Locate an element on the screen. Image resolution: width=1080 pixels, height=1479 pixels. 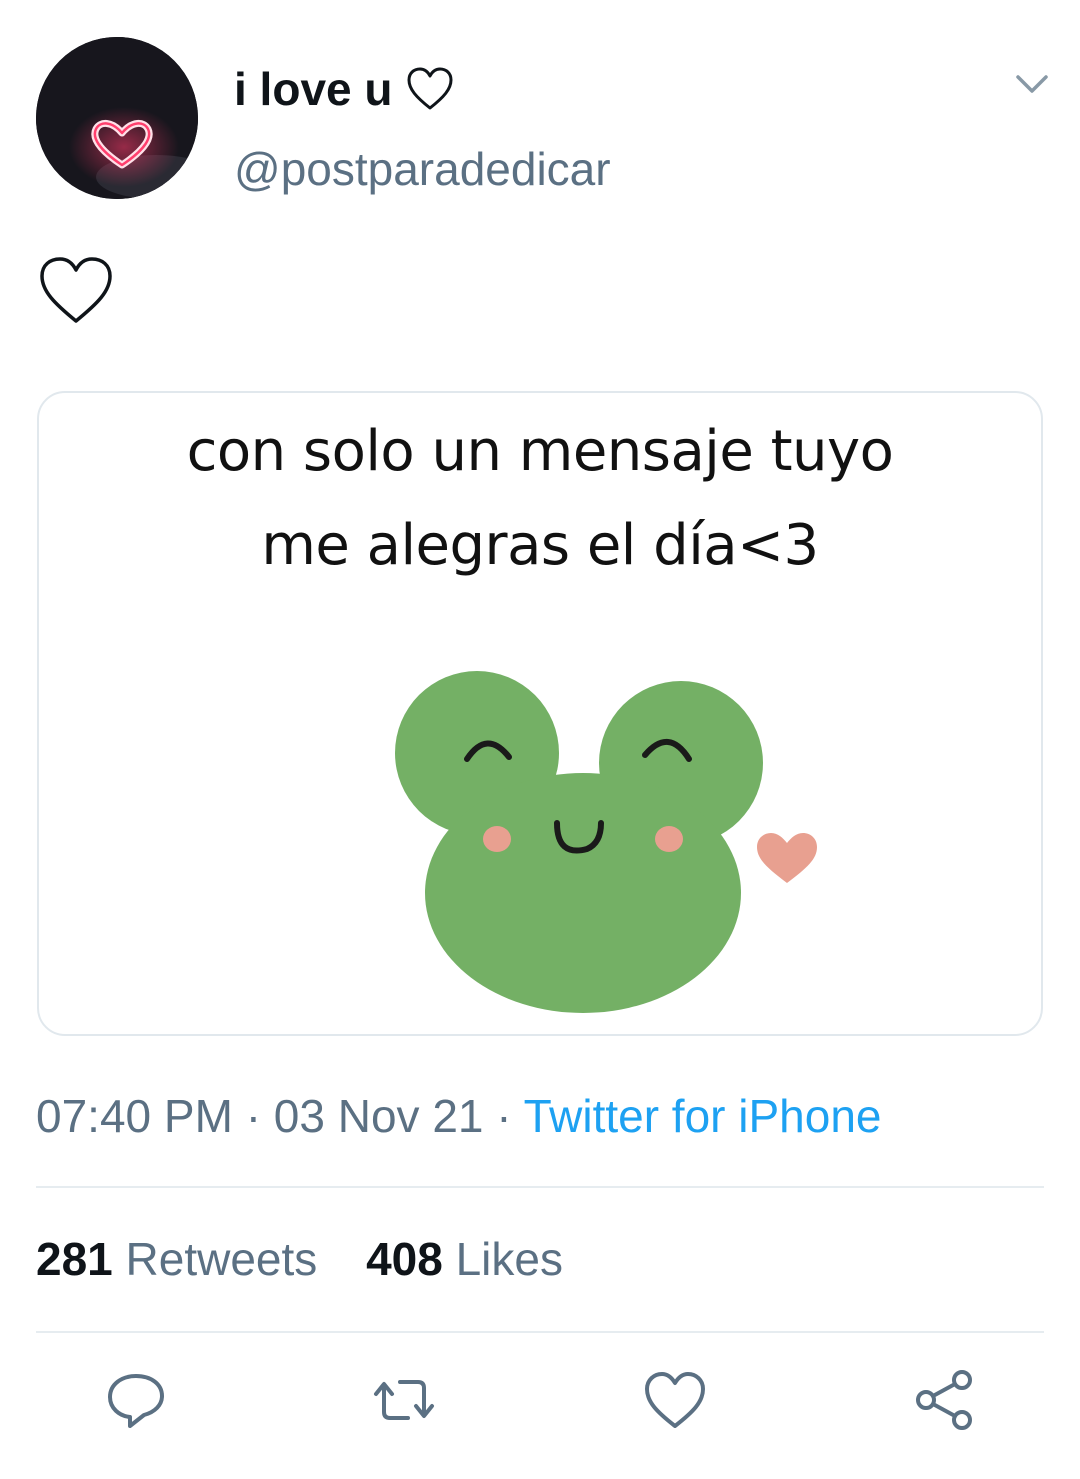
like-button is located at coordinates (675, 1400).